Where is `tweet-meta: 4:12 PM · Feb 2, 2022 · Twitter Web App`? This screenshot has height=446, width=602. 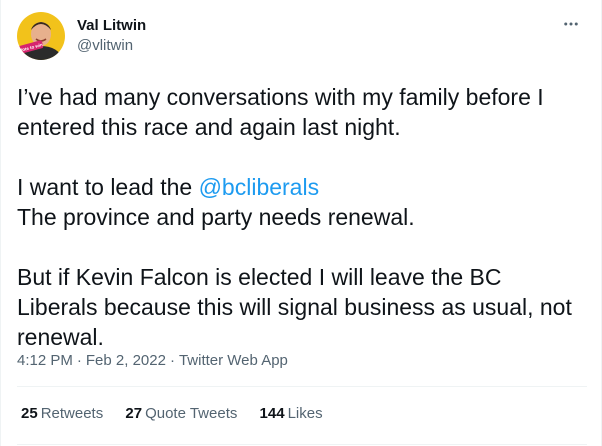
tweet-meta: 4:12 PM · Feb 2, 2022 · Twitter Web App is located at coordinates (152, 361).